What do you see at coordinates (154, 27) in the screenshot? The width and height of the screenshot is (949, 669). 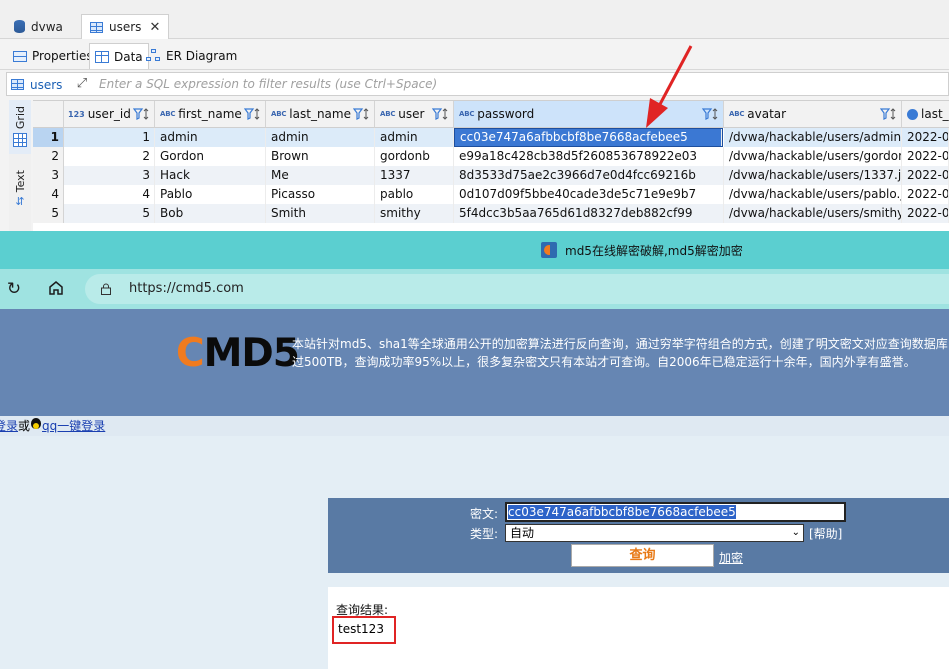 I see `close-icon: ✕` at bounding box center [154, 27].